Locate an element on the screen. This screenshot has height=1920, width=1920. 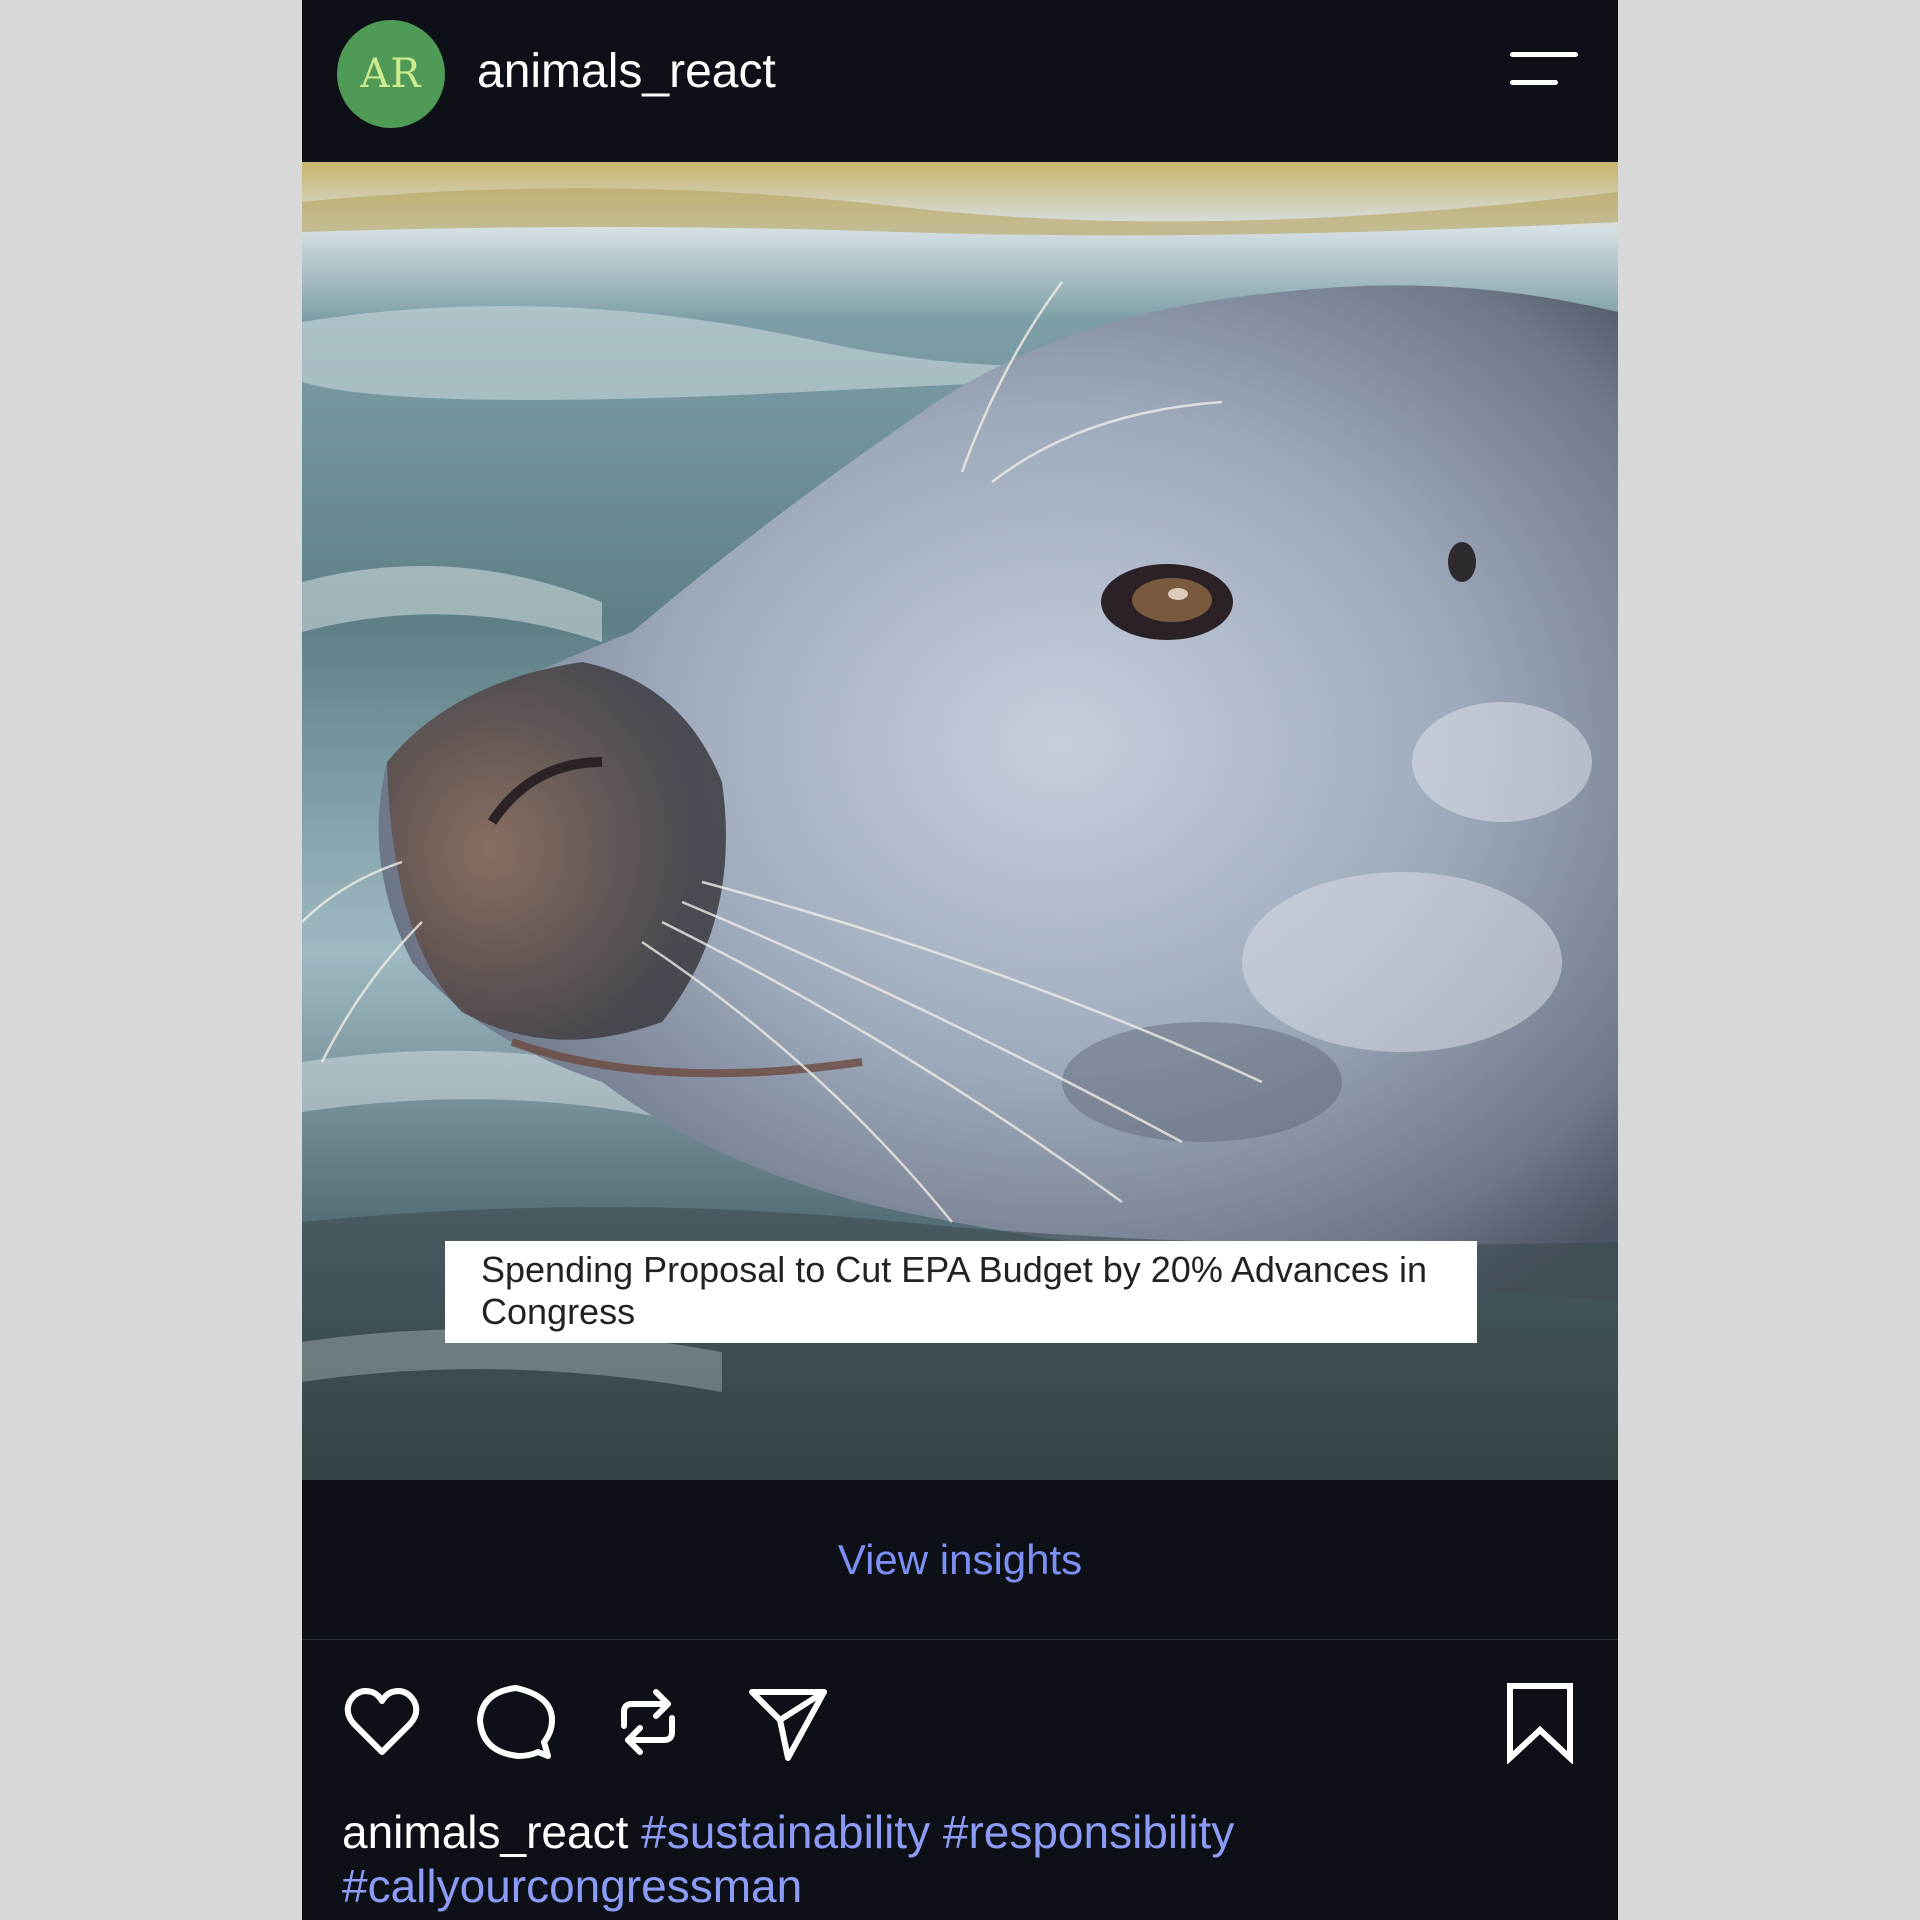
share-button is located at coordinates (788, 1722).